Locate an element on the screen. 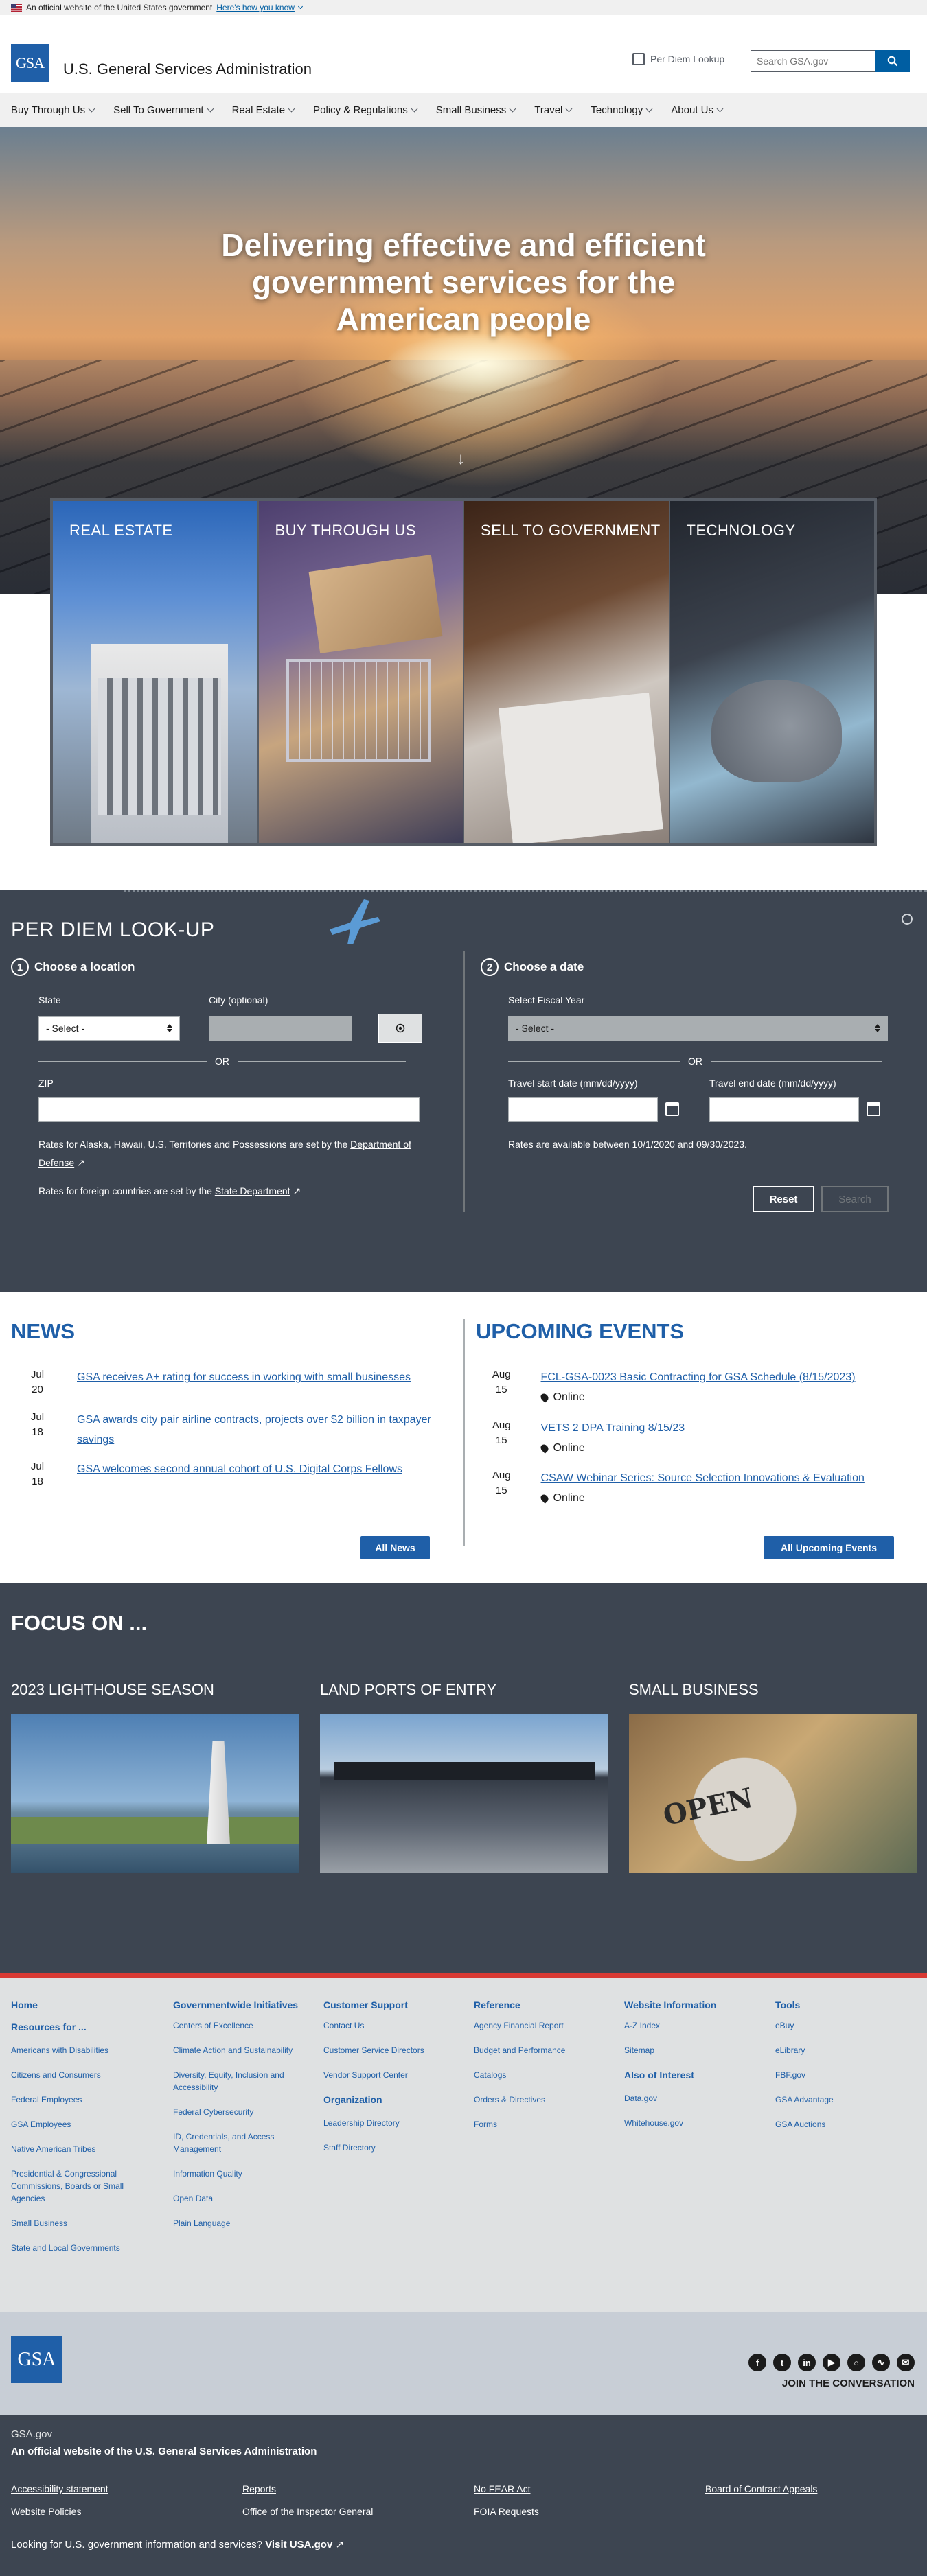  focus-card-land-ports: LAND PORTS OF ENTRY is located at coordinates (464, 1777).